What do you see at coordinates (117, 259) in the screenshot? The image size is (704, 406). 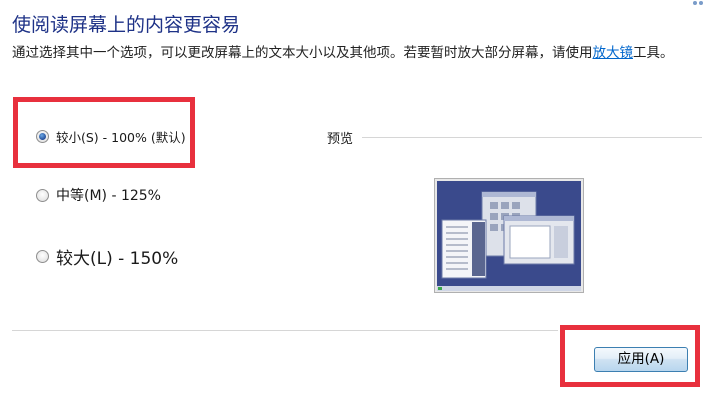 I see `option-larger-label: 较大(L) - 150%` at bounding box center [117, 259].